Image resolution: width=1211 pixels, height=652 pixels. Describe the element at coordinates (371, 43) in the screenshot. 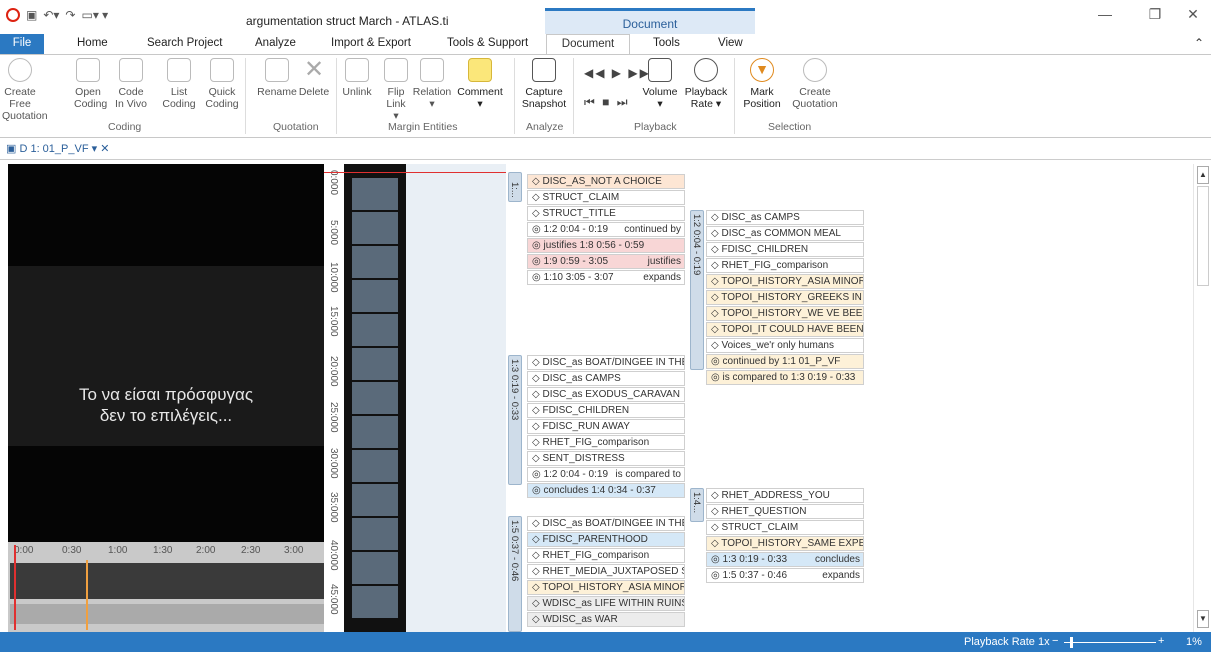

I see `tab-import-export: Import & Export` at that location.